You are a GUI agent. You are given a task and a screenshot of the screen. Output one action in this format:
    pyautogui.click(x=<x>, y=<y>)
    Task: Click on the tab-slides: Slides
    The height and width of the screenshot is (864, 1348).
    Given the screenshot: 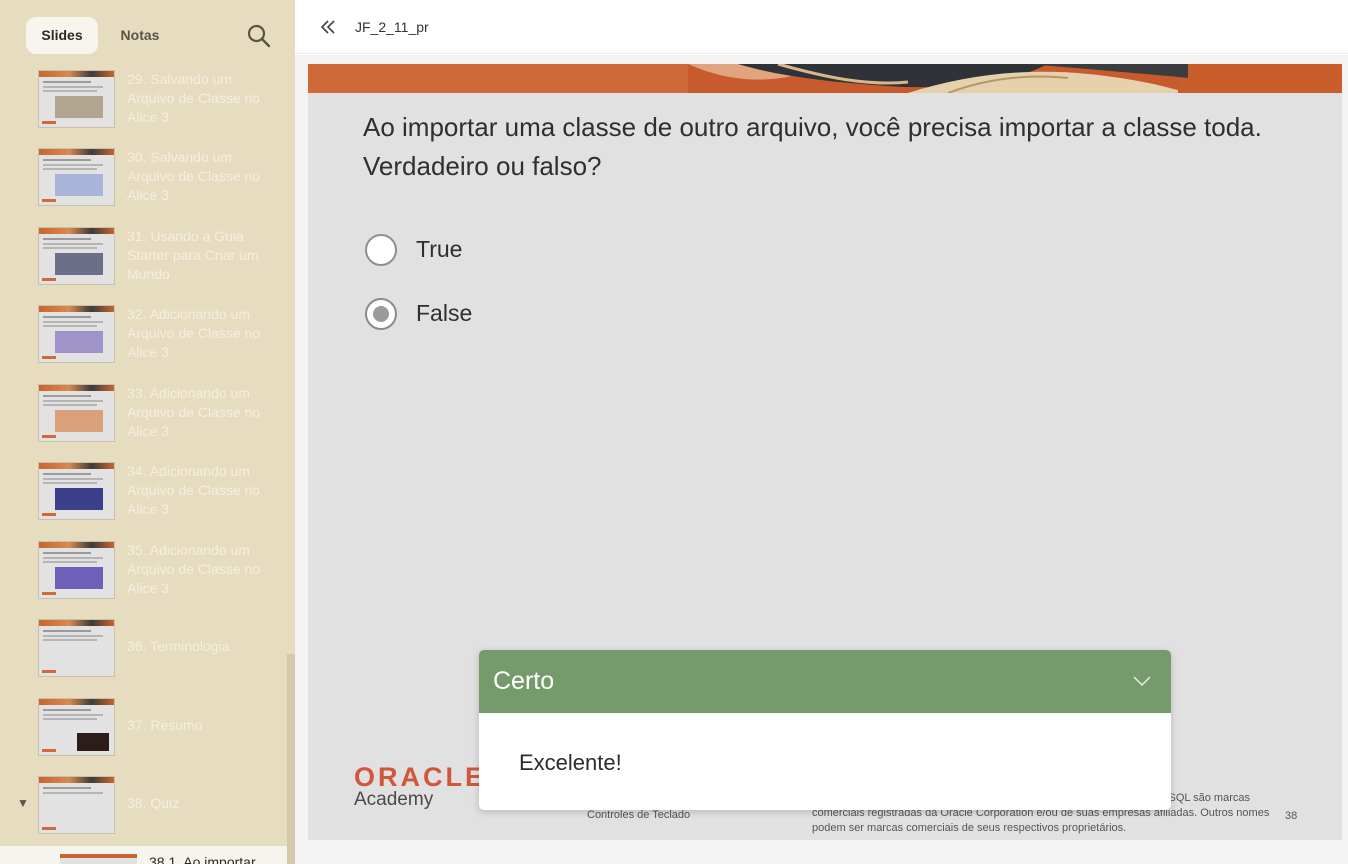 What is the action you would take?
    pyautogui.click(x=62, y=35)
    